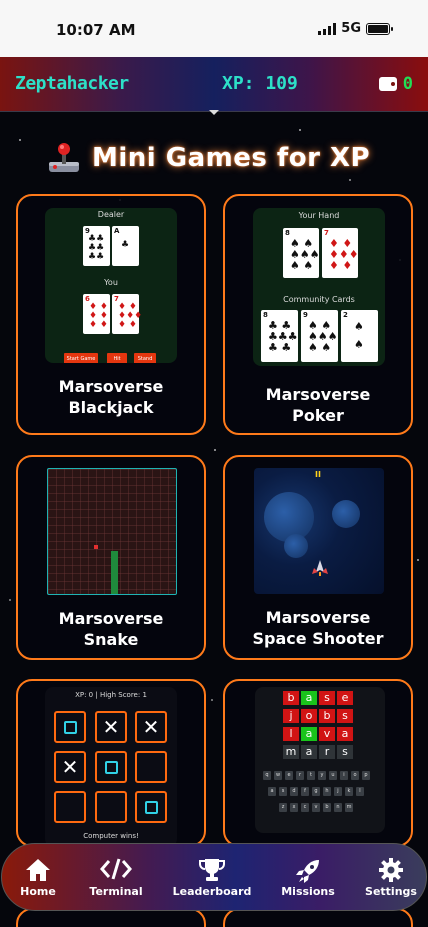 This screenshot has width=428, height=927. Describe the element at coordinates (72, 83) in the screenshot. I see `username: Zeptahacker` at that location.